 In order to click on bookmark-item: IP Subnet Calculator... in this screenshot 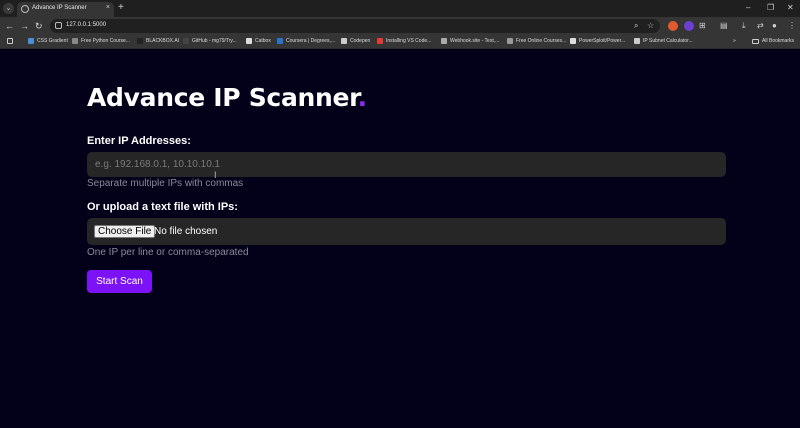, I will do `click(663, 41)`.